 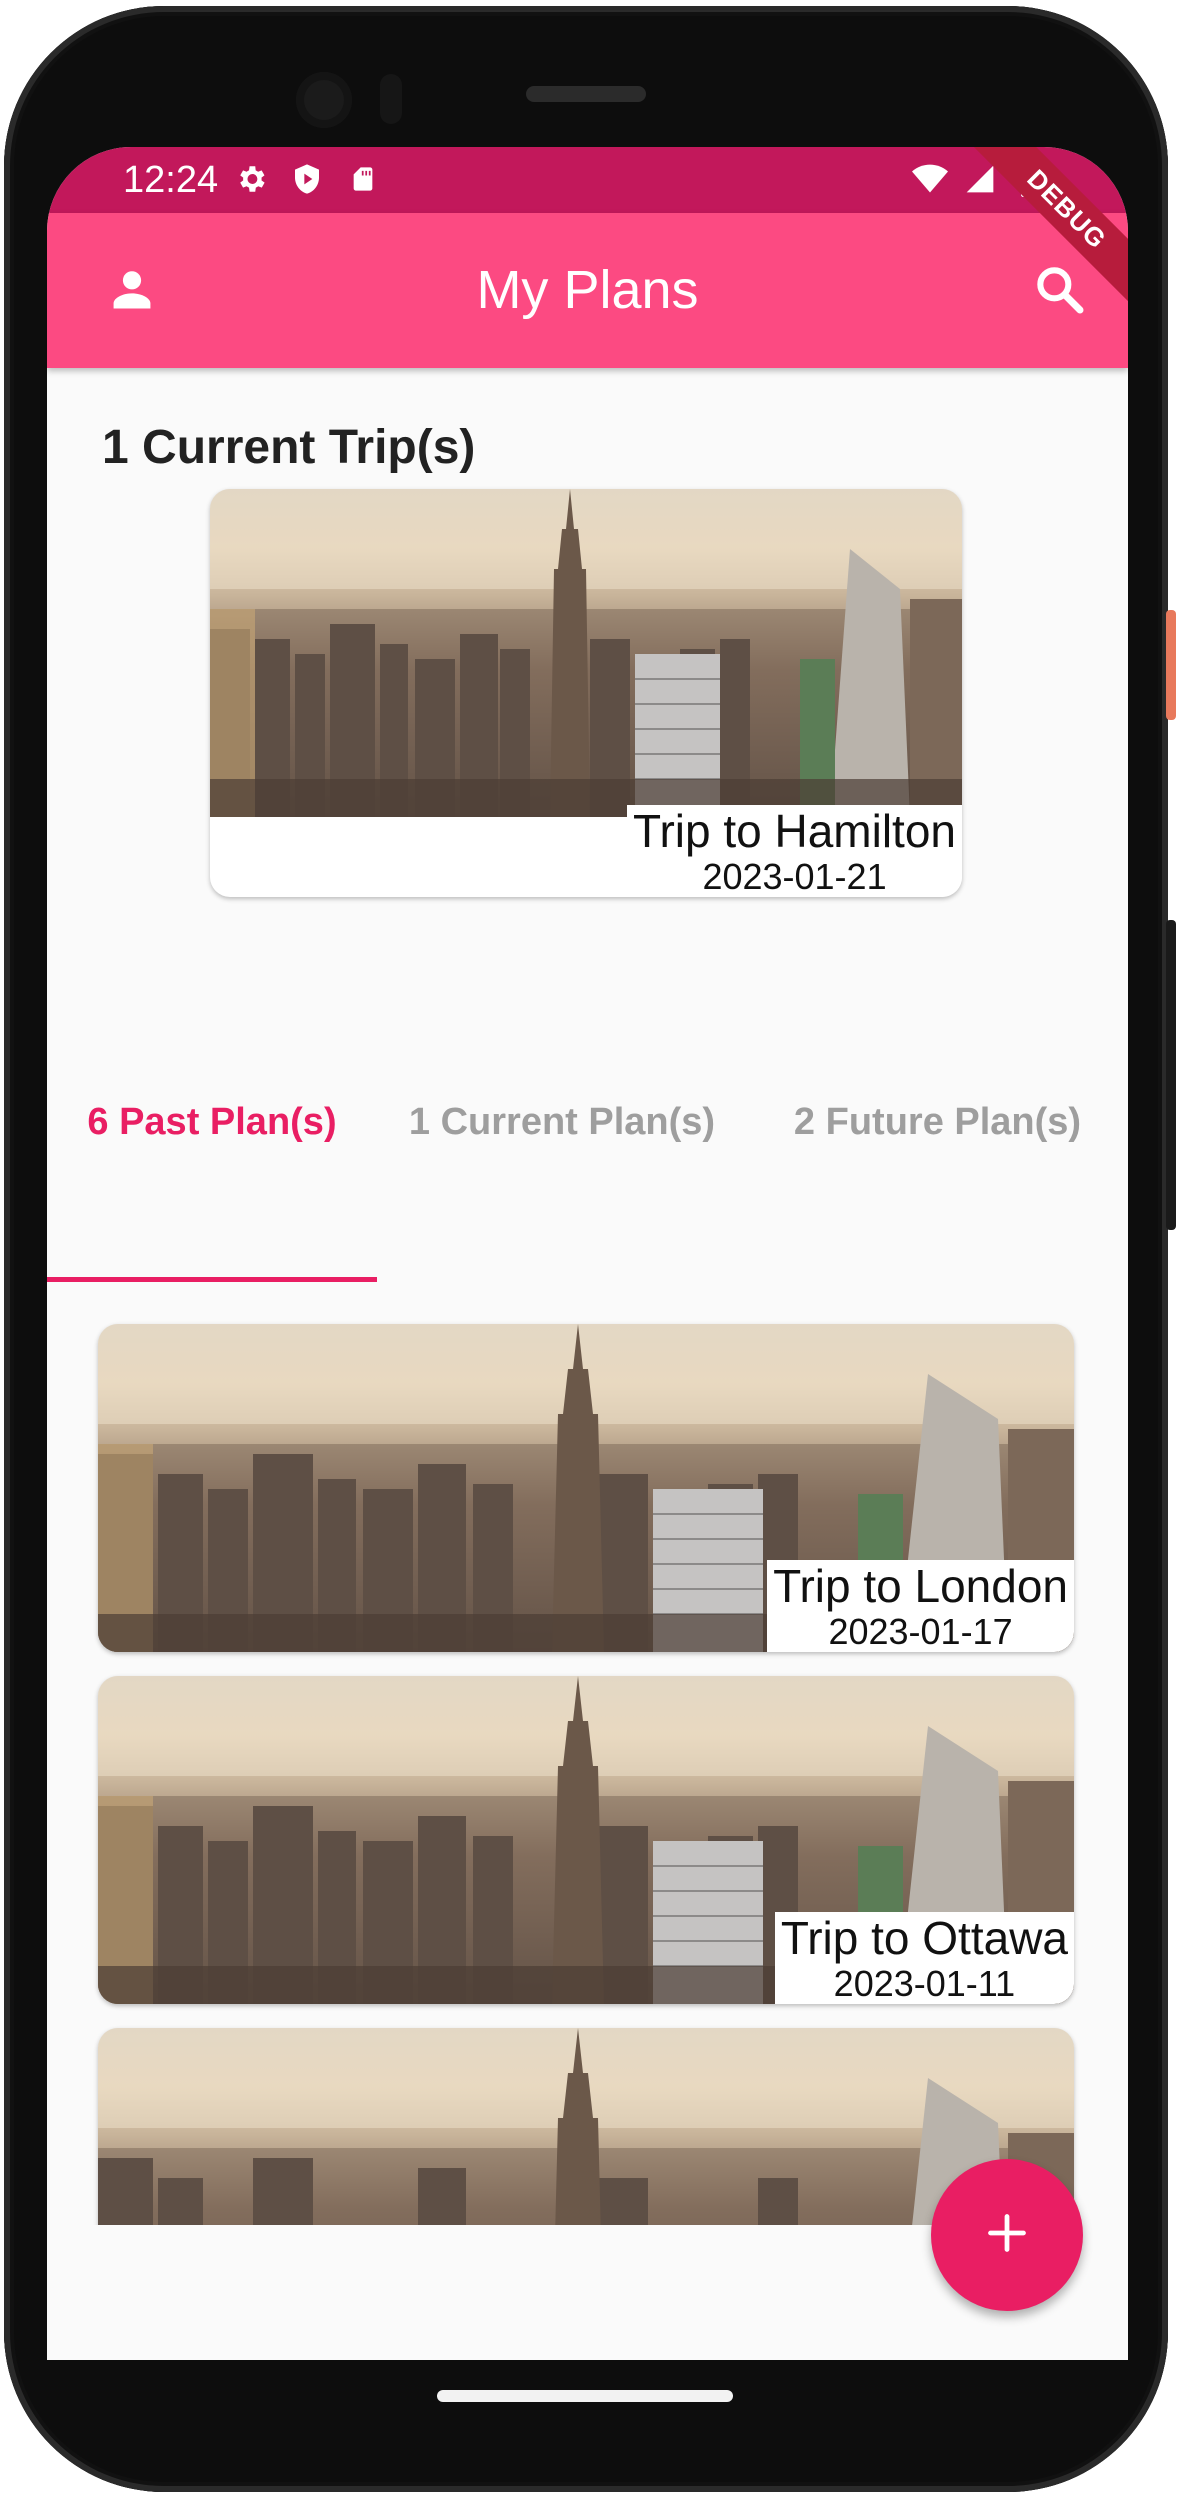 I want to click on trip-caption: Trip to Hamilton 2023-01-21, so click(x=794, y=851).